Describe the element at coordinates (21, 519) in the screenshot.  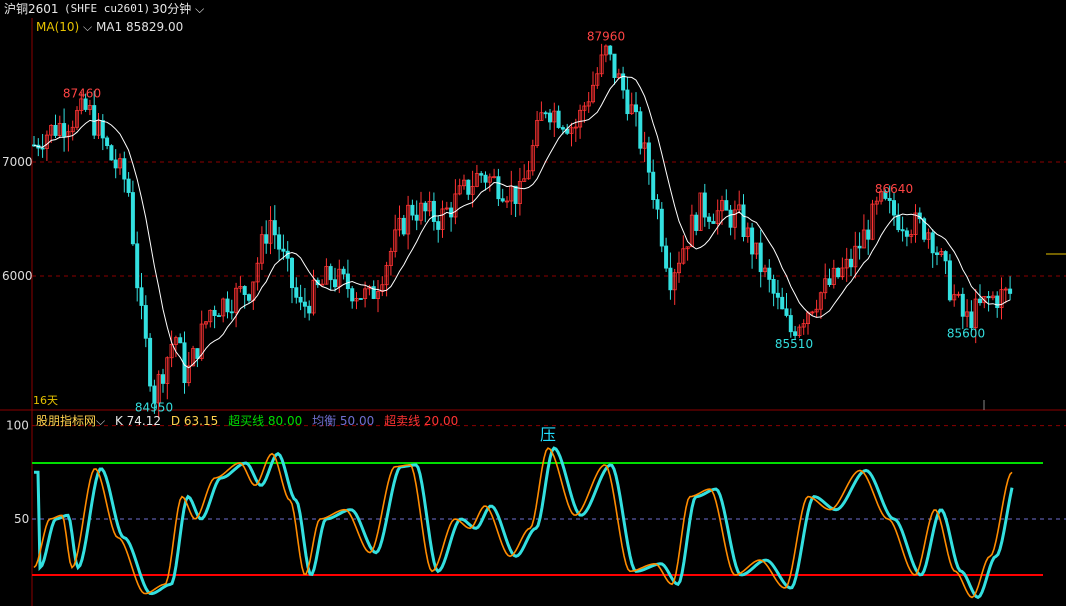
I see `kd-tick-50: 50` at that location.